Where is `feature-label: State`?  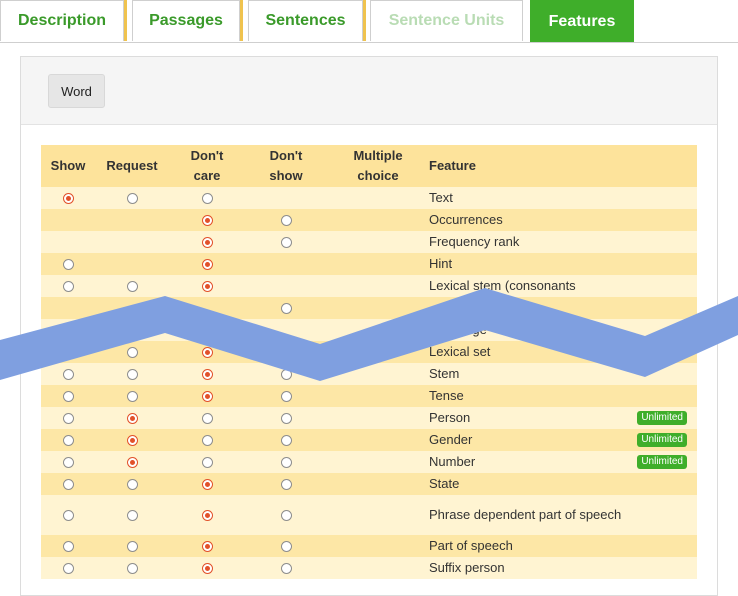
feature-label: State is located at coordinates (444, 483).